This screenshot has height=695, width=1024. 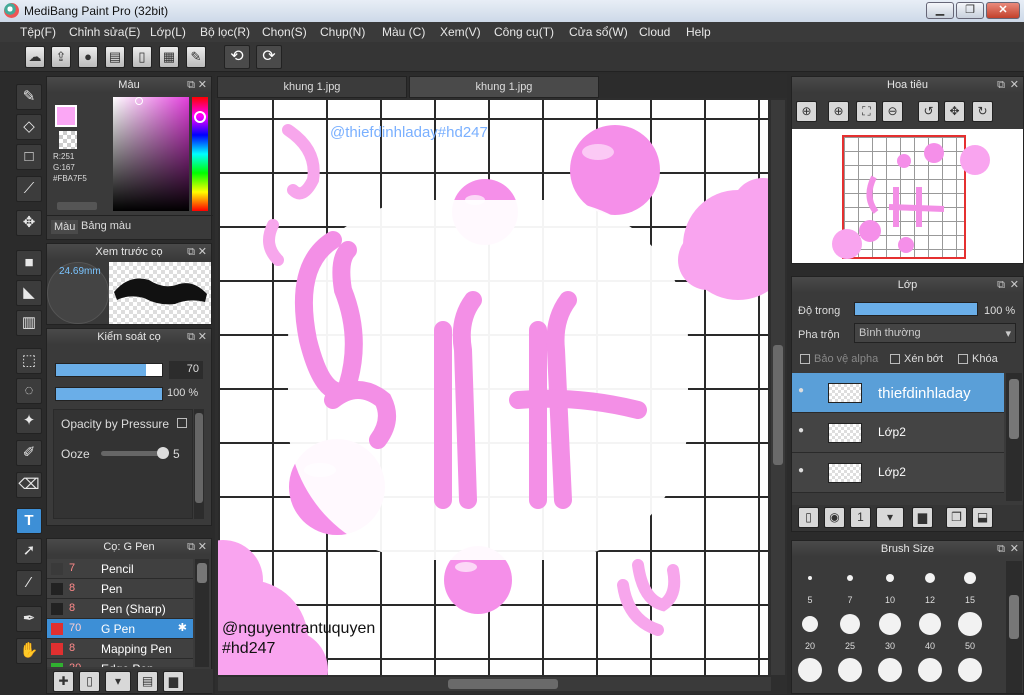 What do you see at coordinates (29, 521) in the screenshot?
I see `text-tool-icon: T` at bounding box center [29, 521].